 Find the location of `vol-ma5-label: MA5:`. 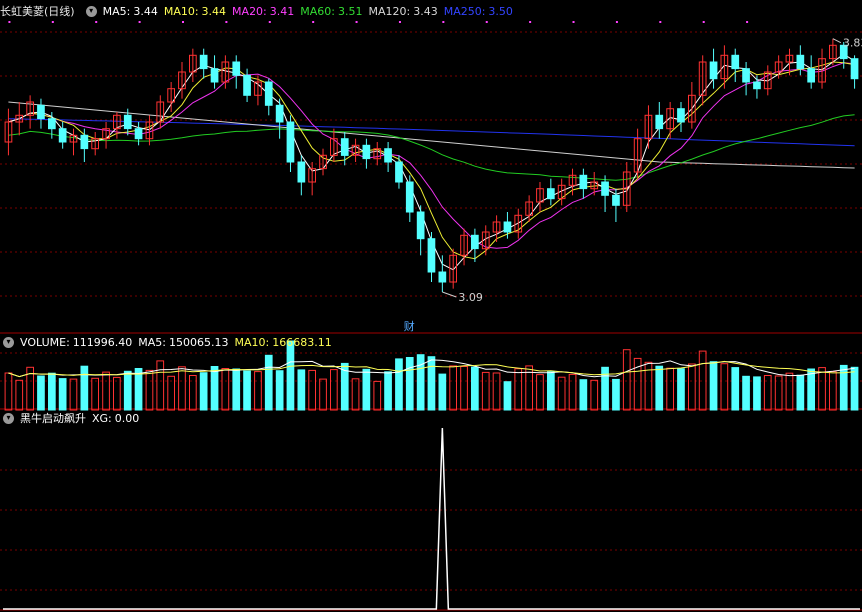

vol-ma5-label: MA5: is located at coordinates (152, 342).